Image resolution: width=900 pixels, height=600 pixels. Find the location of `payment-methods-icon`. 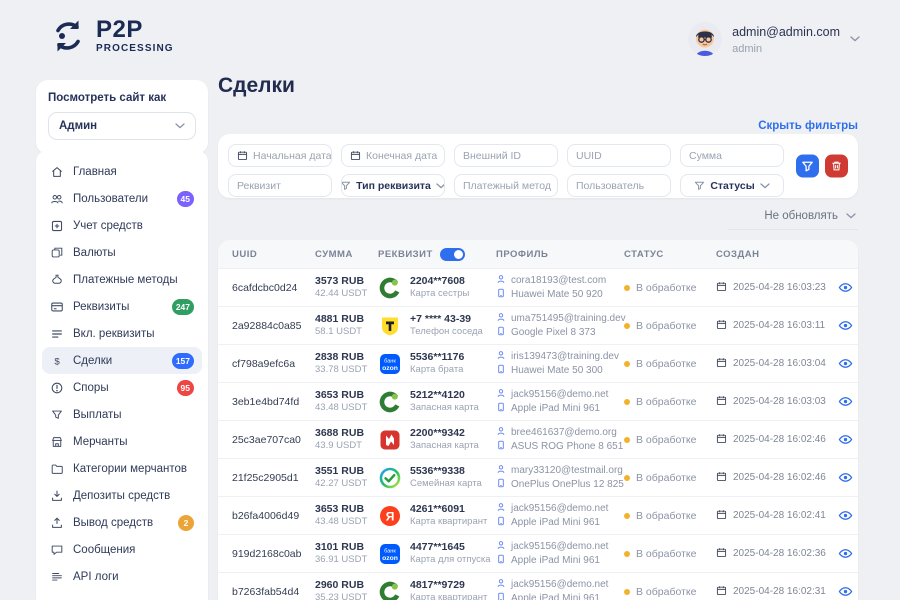

payment-methods-icon is located at coordinates (57, 280).